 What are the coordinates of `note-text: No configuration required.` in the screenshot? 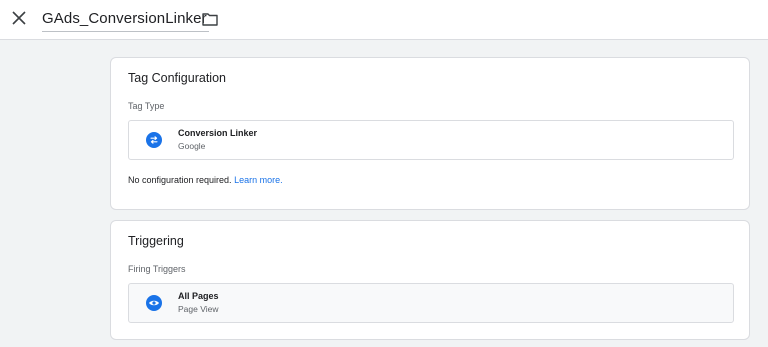 It's located at (180, 180).